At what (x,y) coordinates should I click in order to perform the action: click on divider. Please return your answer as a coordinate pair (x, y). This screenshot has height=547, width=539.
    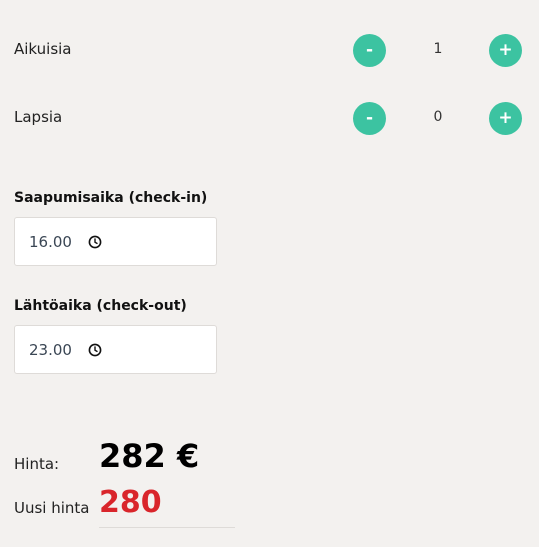
    Looking at the image, I should click on (167, 527).